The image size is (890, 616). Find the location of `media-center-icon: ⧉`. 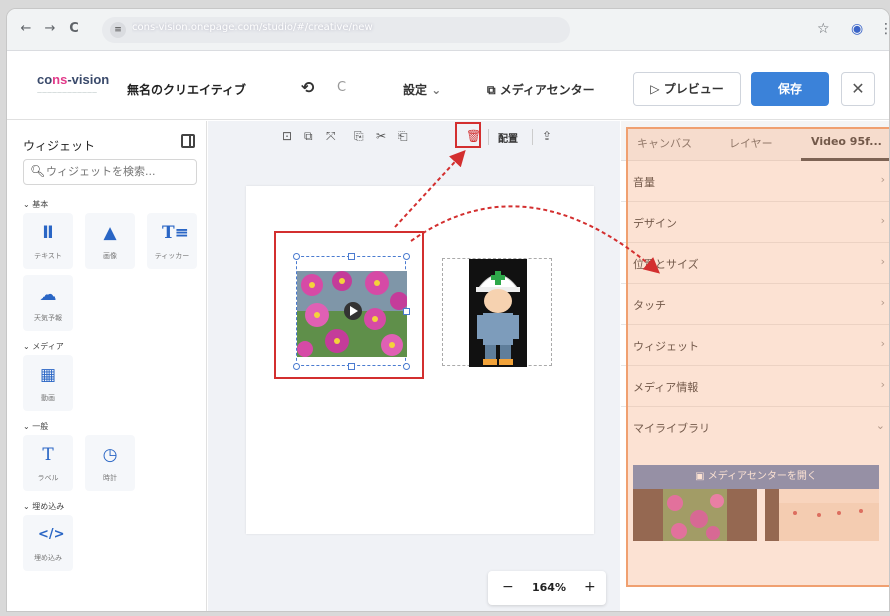

media-center-icon: ⧉ is located at coordinates (491, 90).